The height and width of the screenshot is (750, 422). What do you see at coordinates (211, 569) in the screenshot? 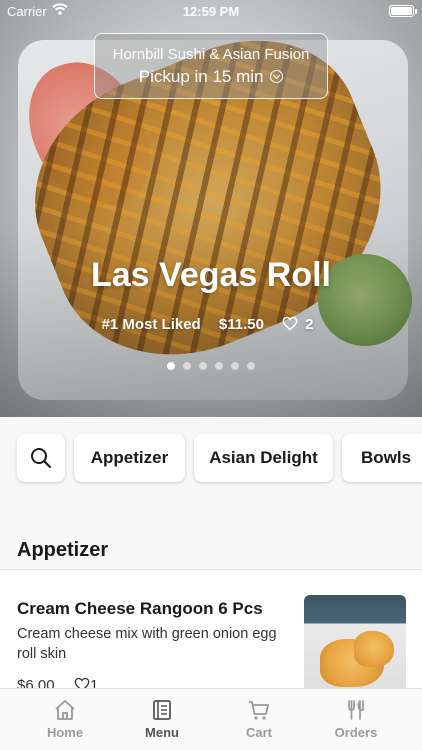
I see `divider` at bounding box center [211, 569].